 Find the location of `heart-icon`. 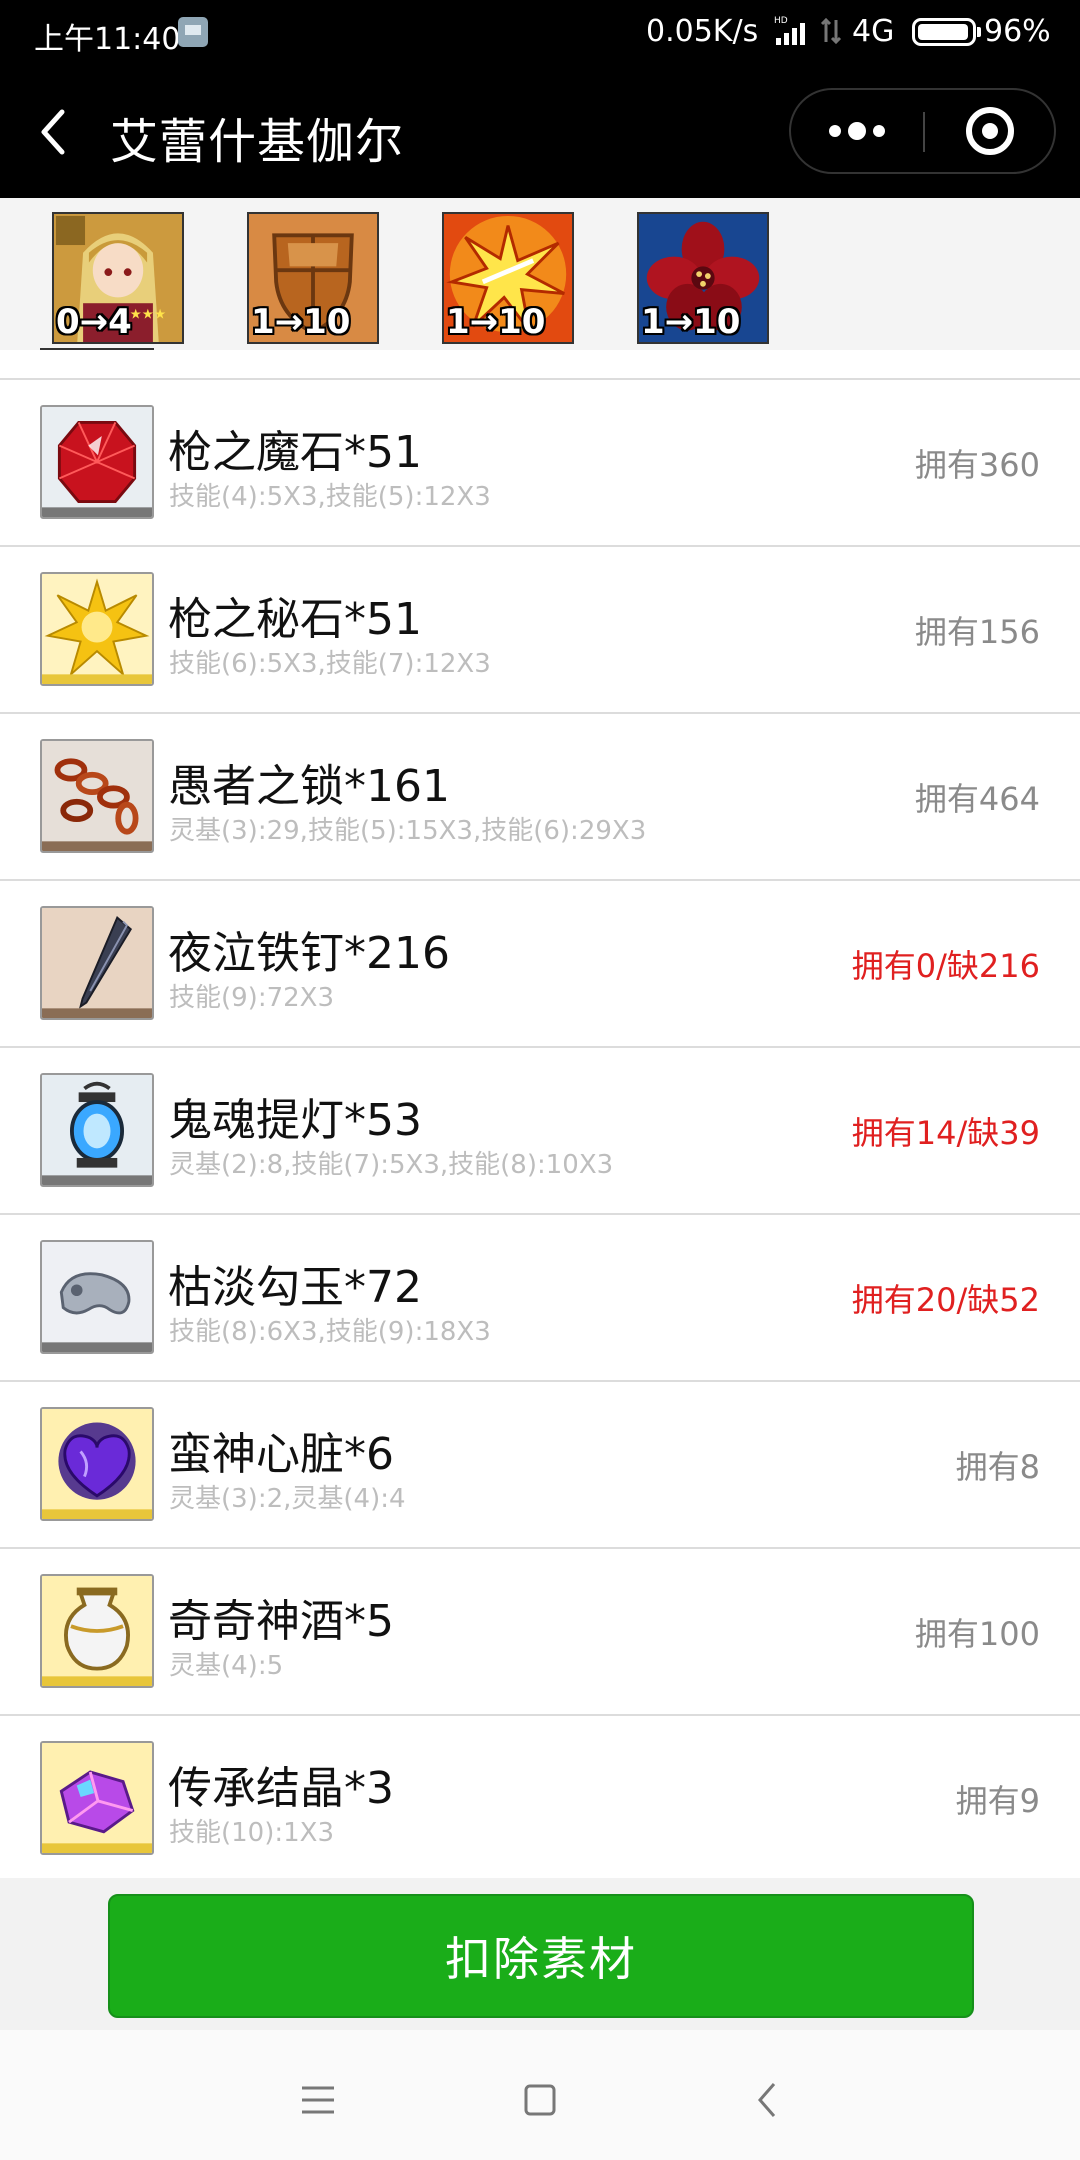

heart-icon is located at coordinates (97, 1464).